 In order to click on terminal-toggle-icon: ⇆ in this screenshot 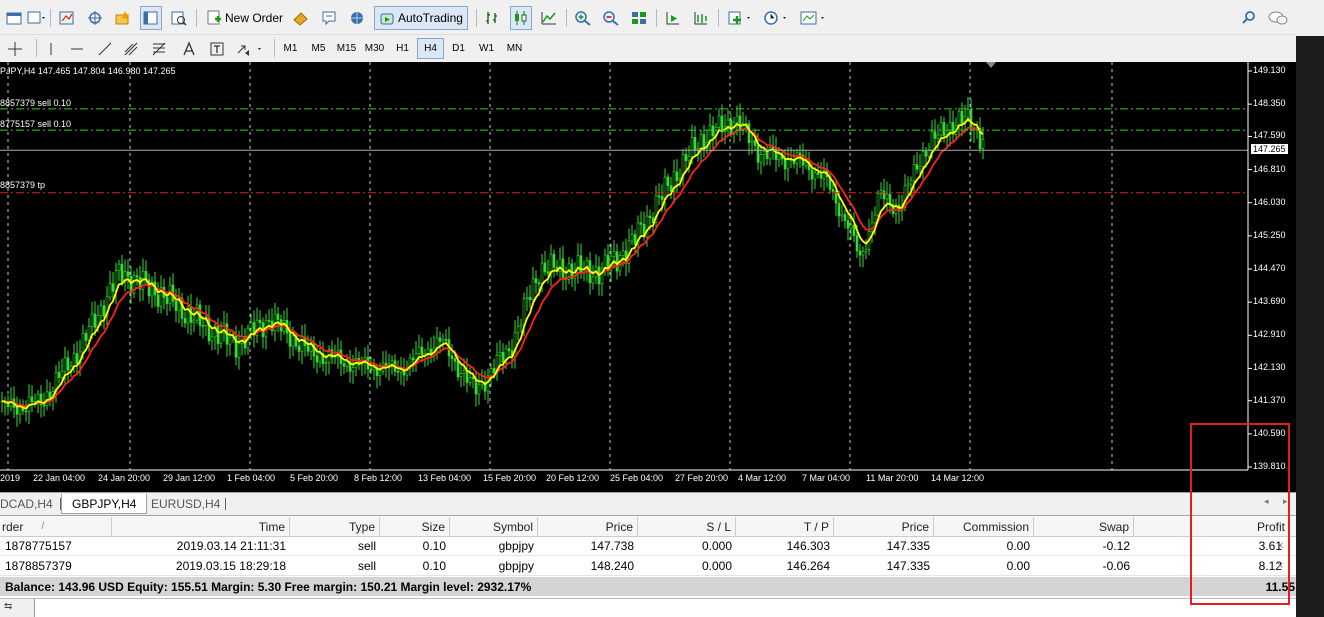, I will do `click(8, 606)`.